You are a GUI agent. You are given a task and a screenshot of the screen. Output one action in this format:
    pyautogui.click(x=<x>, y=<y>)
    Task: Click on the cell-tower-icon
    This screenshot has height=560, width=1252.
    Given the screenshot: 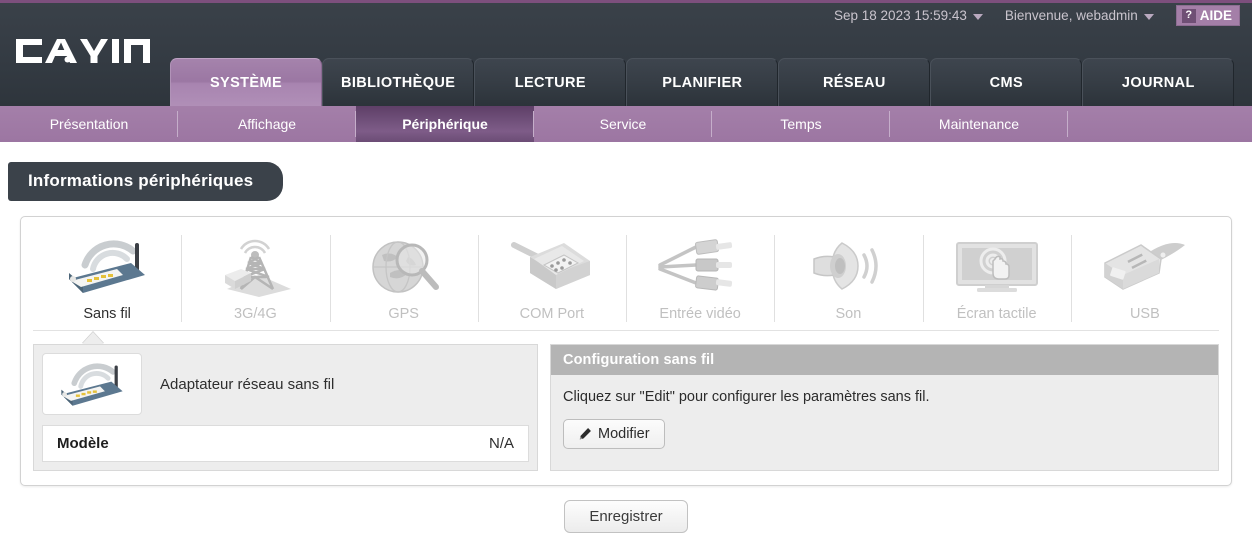 What is the action you would take?
    pyautogui.click(x=255, y=266)
    